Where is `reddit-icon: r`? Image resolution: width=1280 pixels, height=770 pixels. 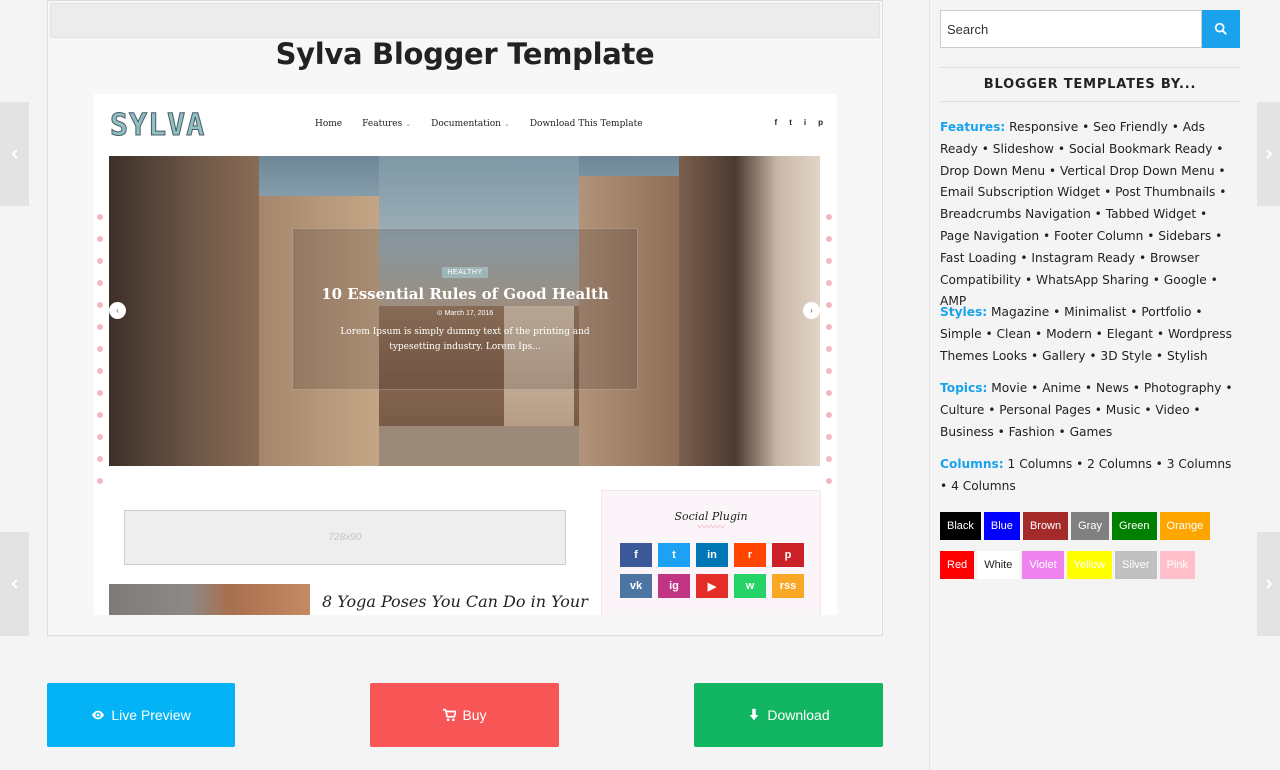 reddit-icon: r is located at coordinates (750, 555).